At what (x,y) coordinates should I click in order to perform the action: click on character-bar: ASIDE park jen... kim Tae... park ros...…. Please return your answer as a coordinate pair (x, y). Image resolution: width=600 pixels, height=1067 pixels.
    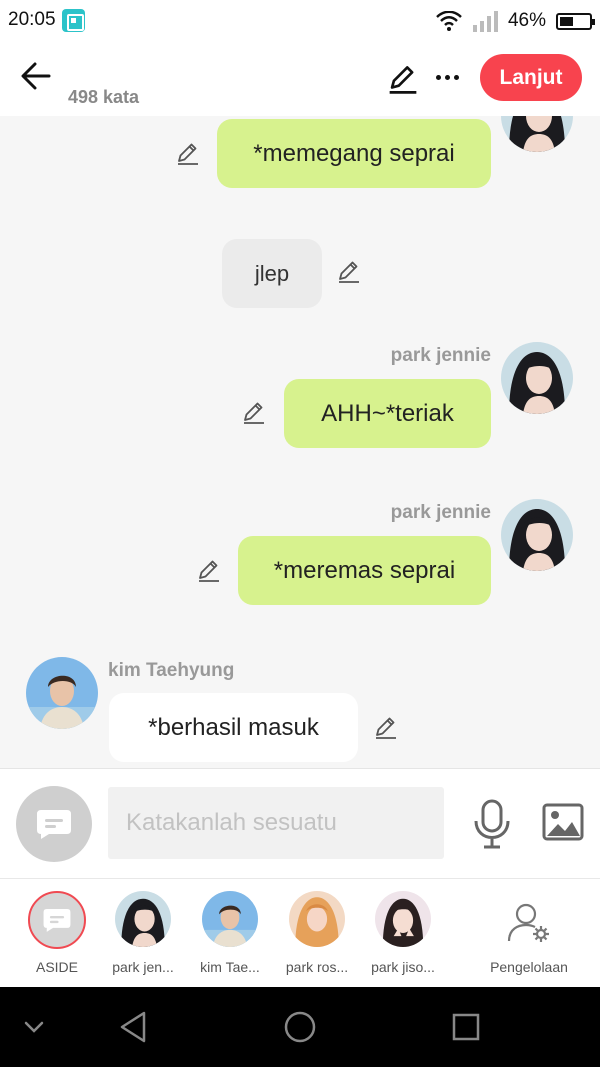
    Looking at the image, I should click on (300, 932).